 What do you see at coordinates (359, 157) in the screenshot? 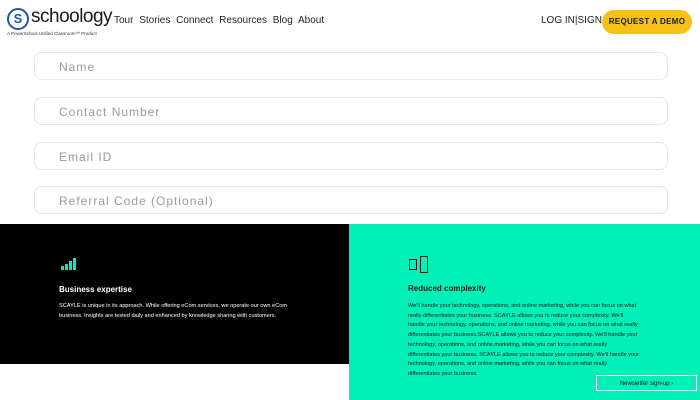
I see `email-input` at bounding box center [359, 157].